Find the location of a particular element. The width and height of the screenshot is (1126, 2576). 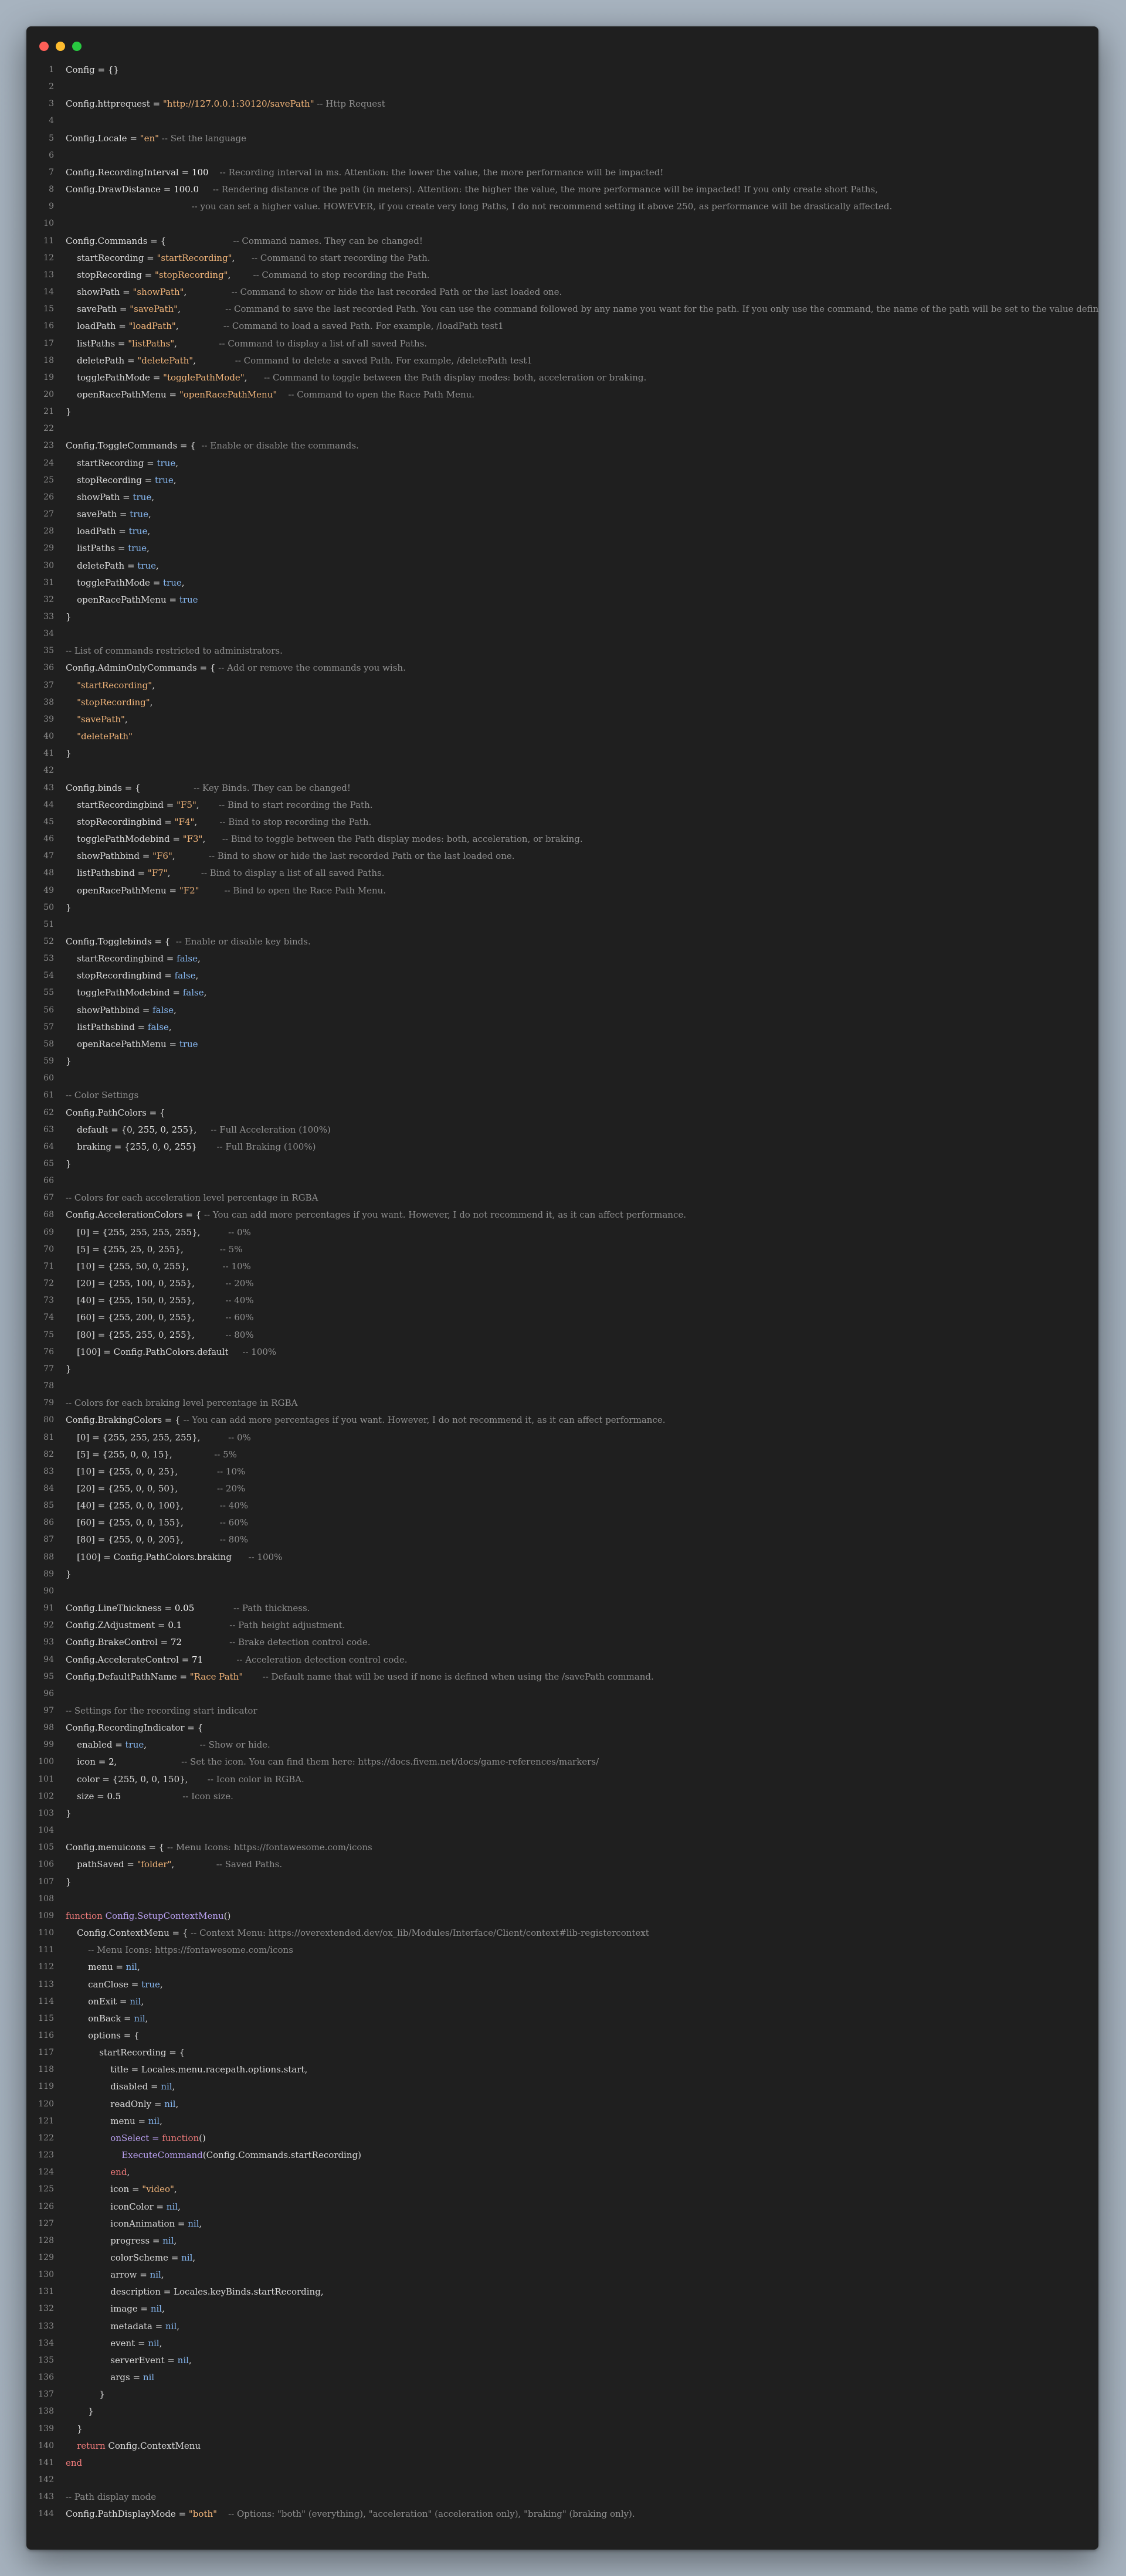

code-line: 109 function Config.SetupContextMenu() is located at coordinates (562, 1917).